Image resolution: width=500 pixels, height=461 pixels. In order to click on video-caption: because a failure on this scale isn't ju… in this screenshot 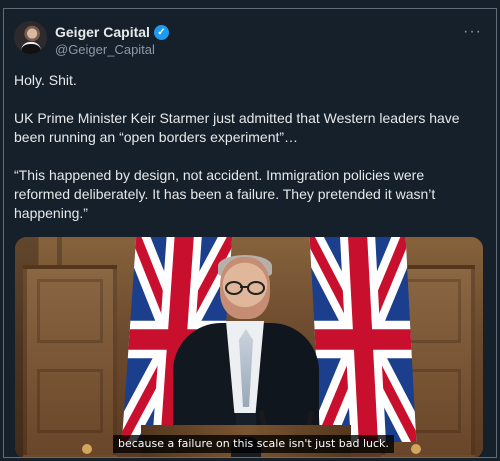, I will do `click(253, 444)`.